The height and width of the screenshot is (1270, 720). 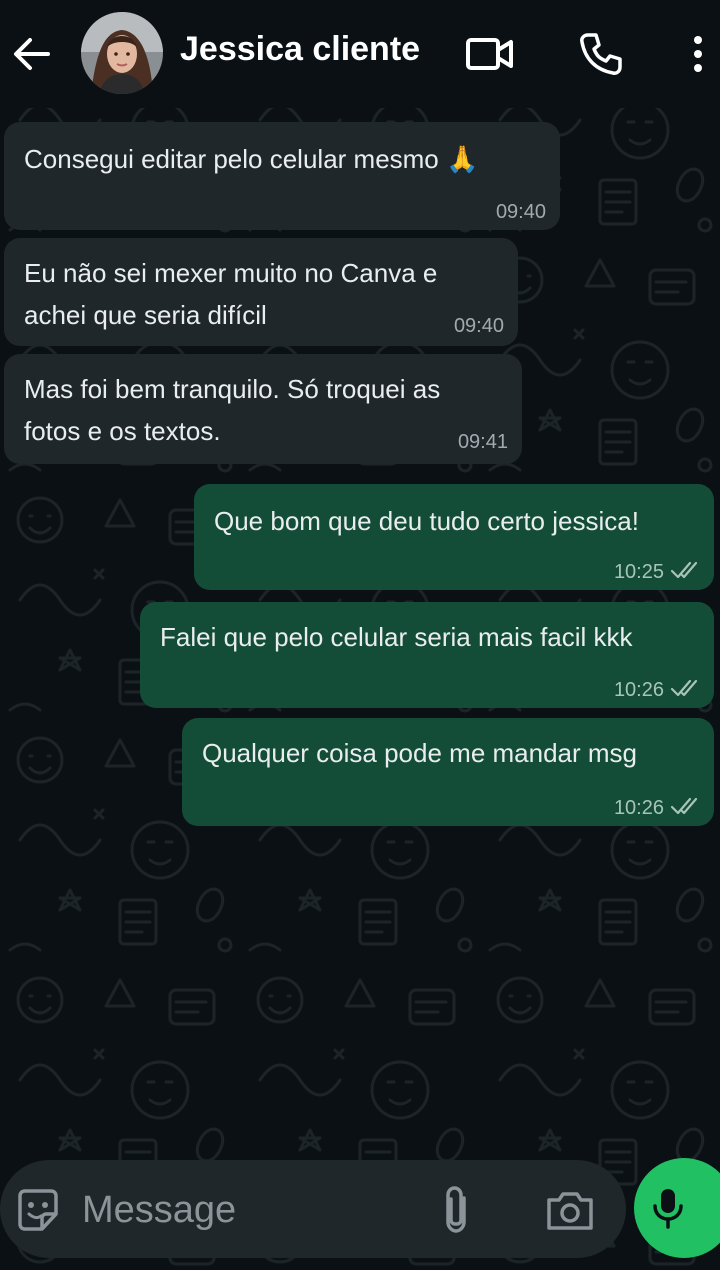 What do you see at coordinates (482, 442) in the screenshot?
I see `message-time: 09:41` at bounding box center [482, 442].